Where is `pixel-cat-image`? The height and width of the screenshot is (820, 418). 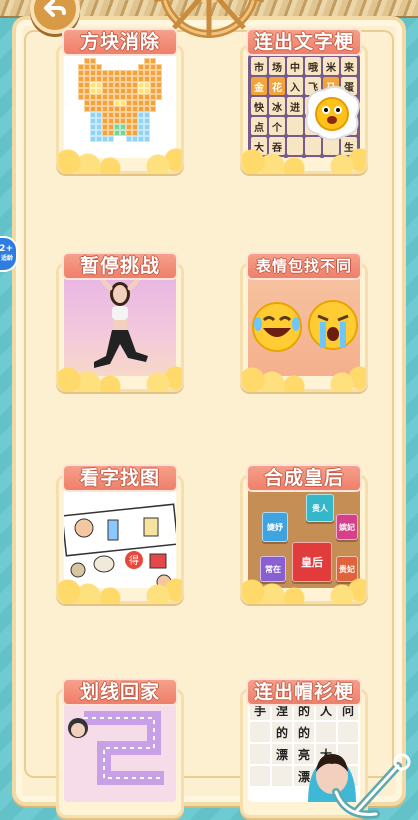 pixel-cat-image is located at coordinates (120, 106).